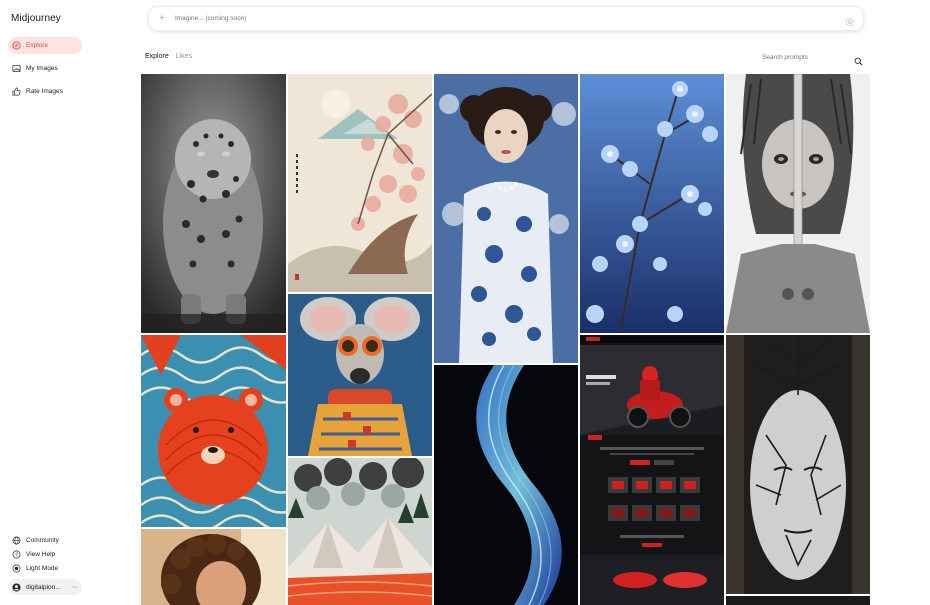 This screenshot has width=930, height=605. I want to click on nav-item-view-help: ? View Help, so click(45, 554).